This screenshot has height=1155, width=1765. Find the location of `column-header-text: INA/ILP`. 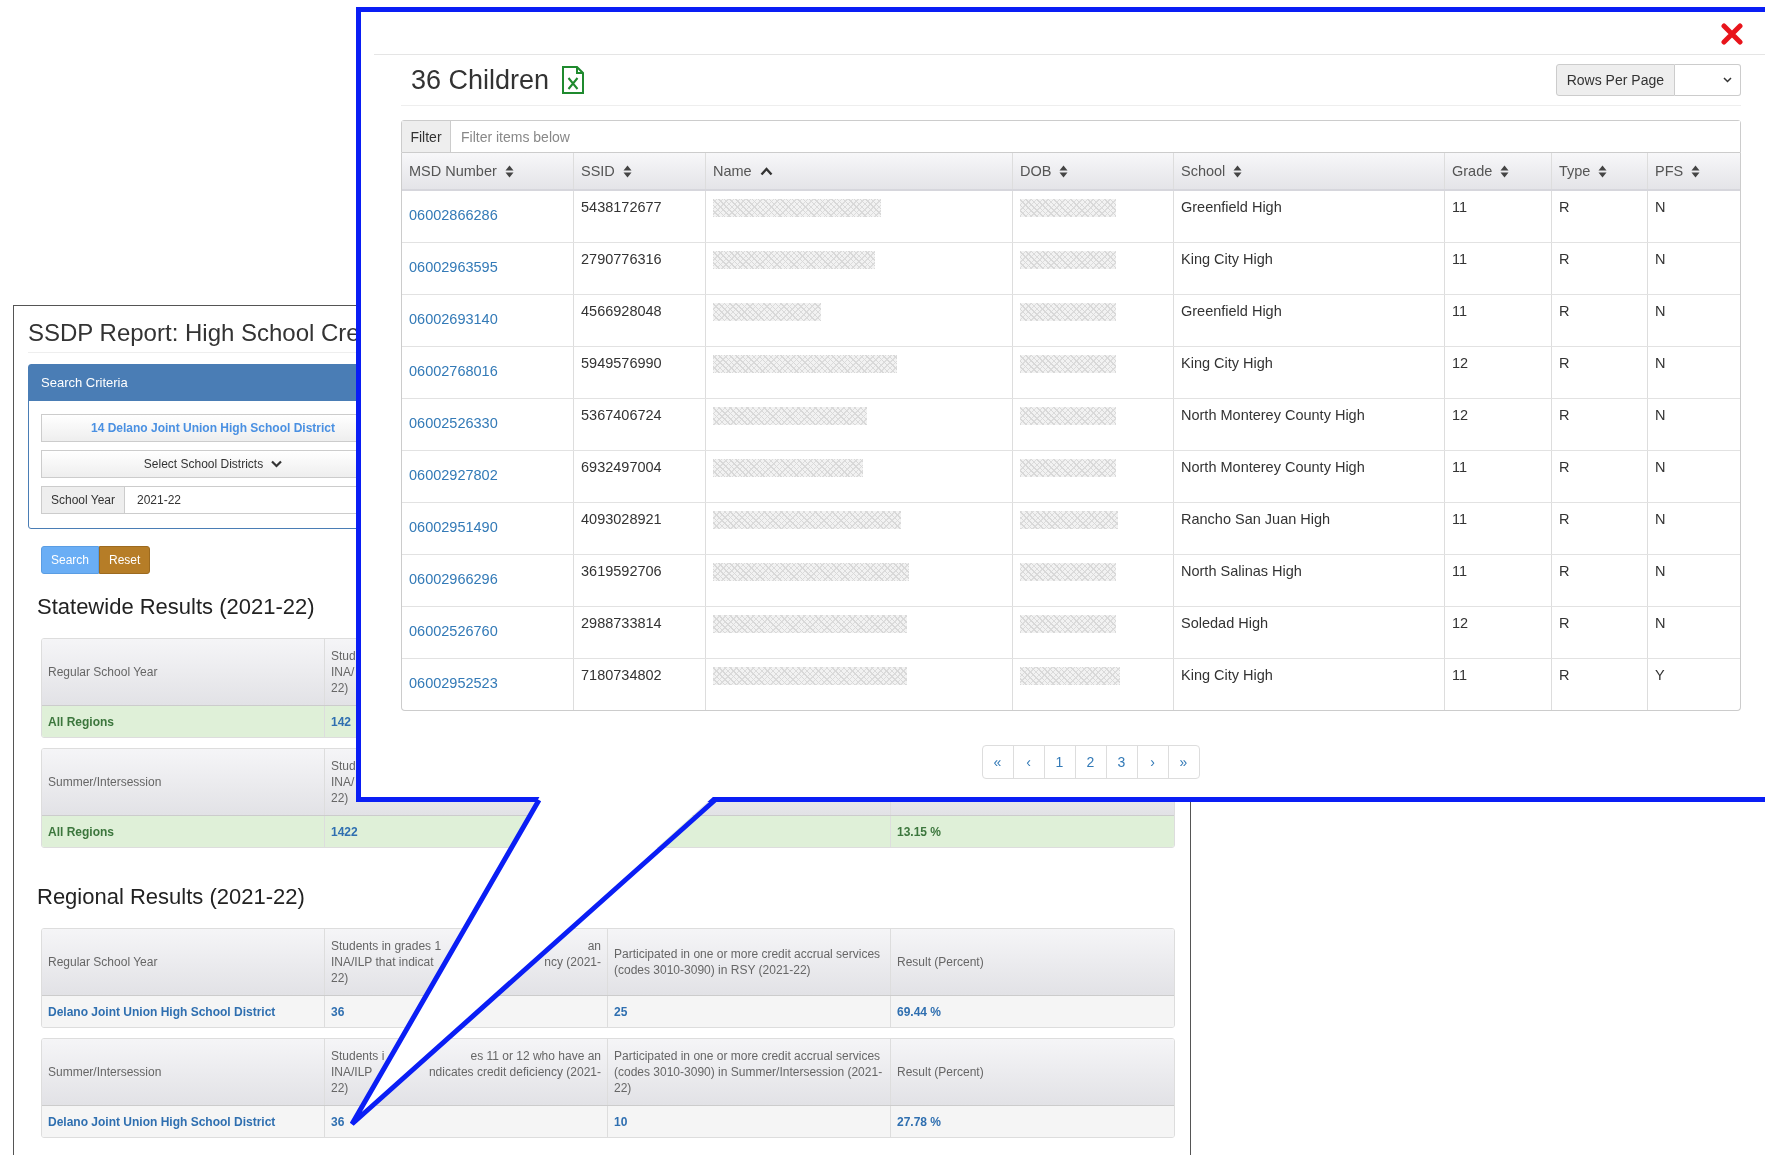

column-header-text: INA/ILP is located at coordinates (352, 1072).